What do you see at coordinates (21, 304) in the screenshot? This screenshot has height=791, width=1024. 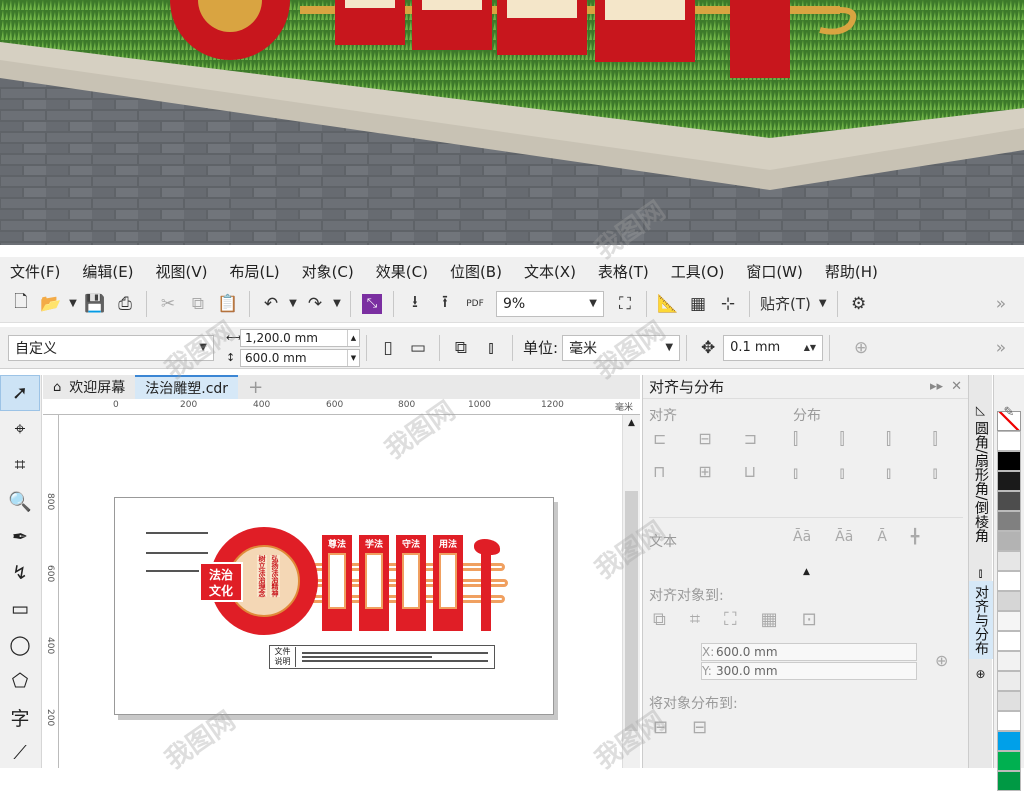 I see `new-document-icon: 🗋` at bounding box center [21, 304].